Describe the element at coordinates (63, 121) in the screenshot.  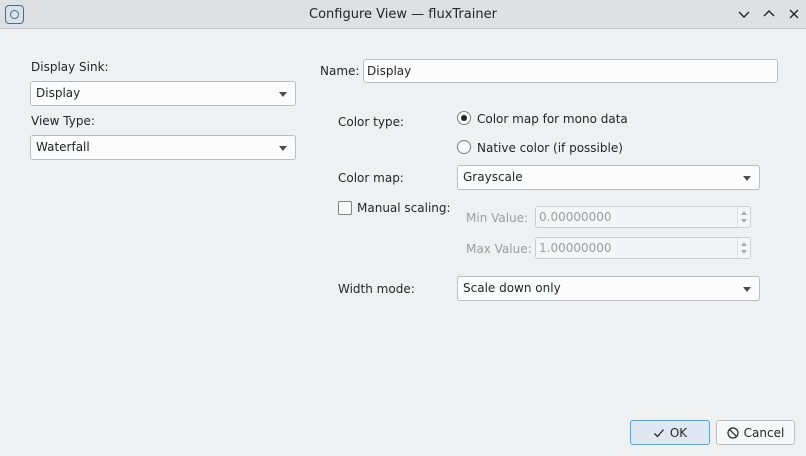
I see `view-type-label: View Type:` at that location.